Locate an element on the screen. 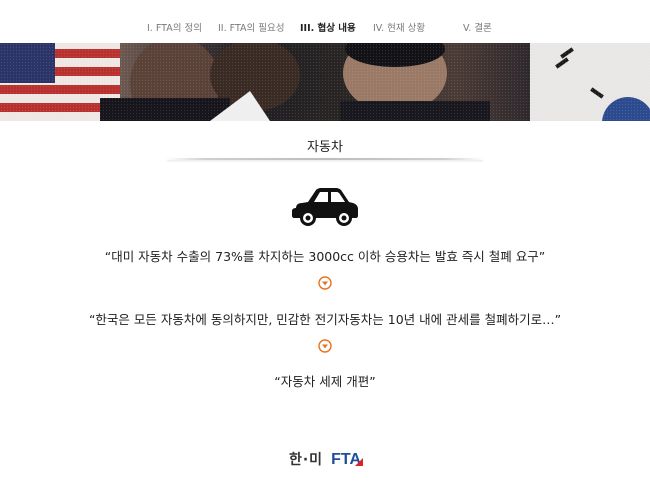 Image resolution: width=650 pixels, height=488 pixels. nav-item-negotiation: III. 협상 내용 is located at coordinates (328, 27).